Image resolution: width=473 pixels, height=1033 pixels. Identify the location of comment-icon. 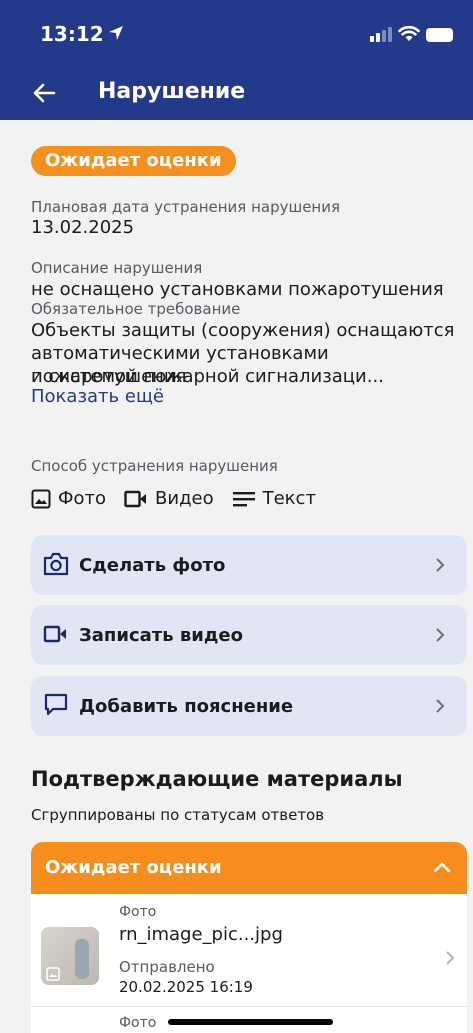
(56, 704).